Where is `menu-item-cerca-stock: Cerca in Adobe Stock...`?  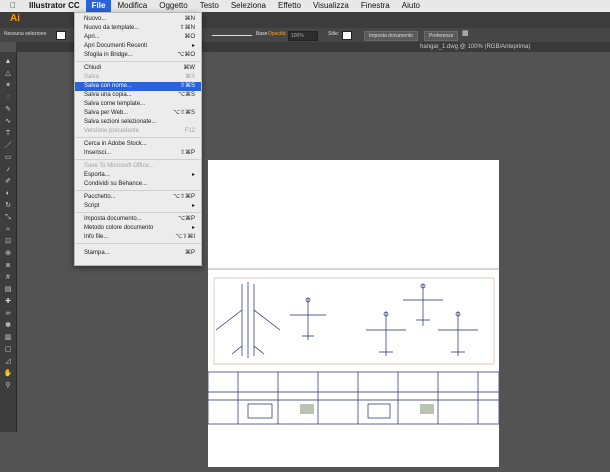 menu-item-cerca-stock: Cerca in Adobe Stock... is located at coordinates (138, 144).